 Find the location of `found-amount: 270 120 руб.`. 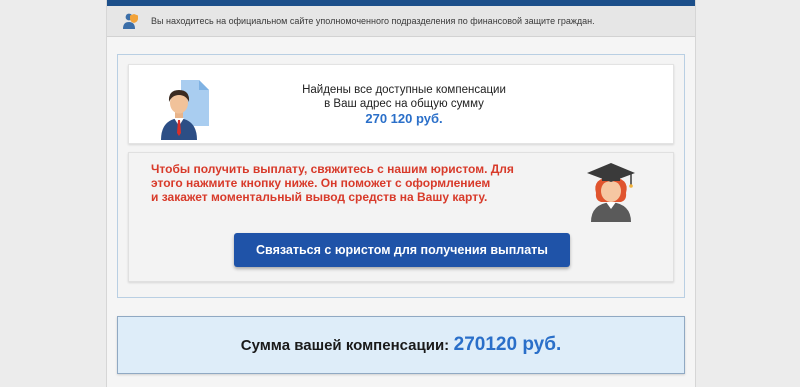

found-amount: 270 120 руб. is located at coordinates (404, 118).